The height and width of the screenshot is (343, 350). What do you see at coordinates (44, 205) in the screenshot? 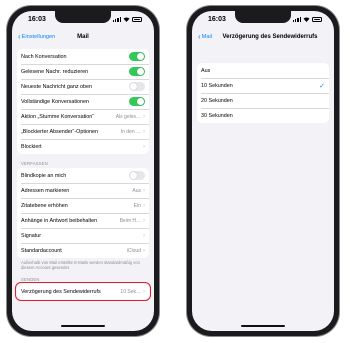
I see `row-label: Zitatebene erhöhen` at bounding box center [44, 205].